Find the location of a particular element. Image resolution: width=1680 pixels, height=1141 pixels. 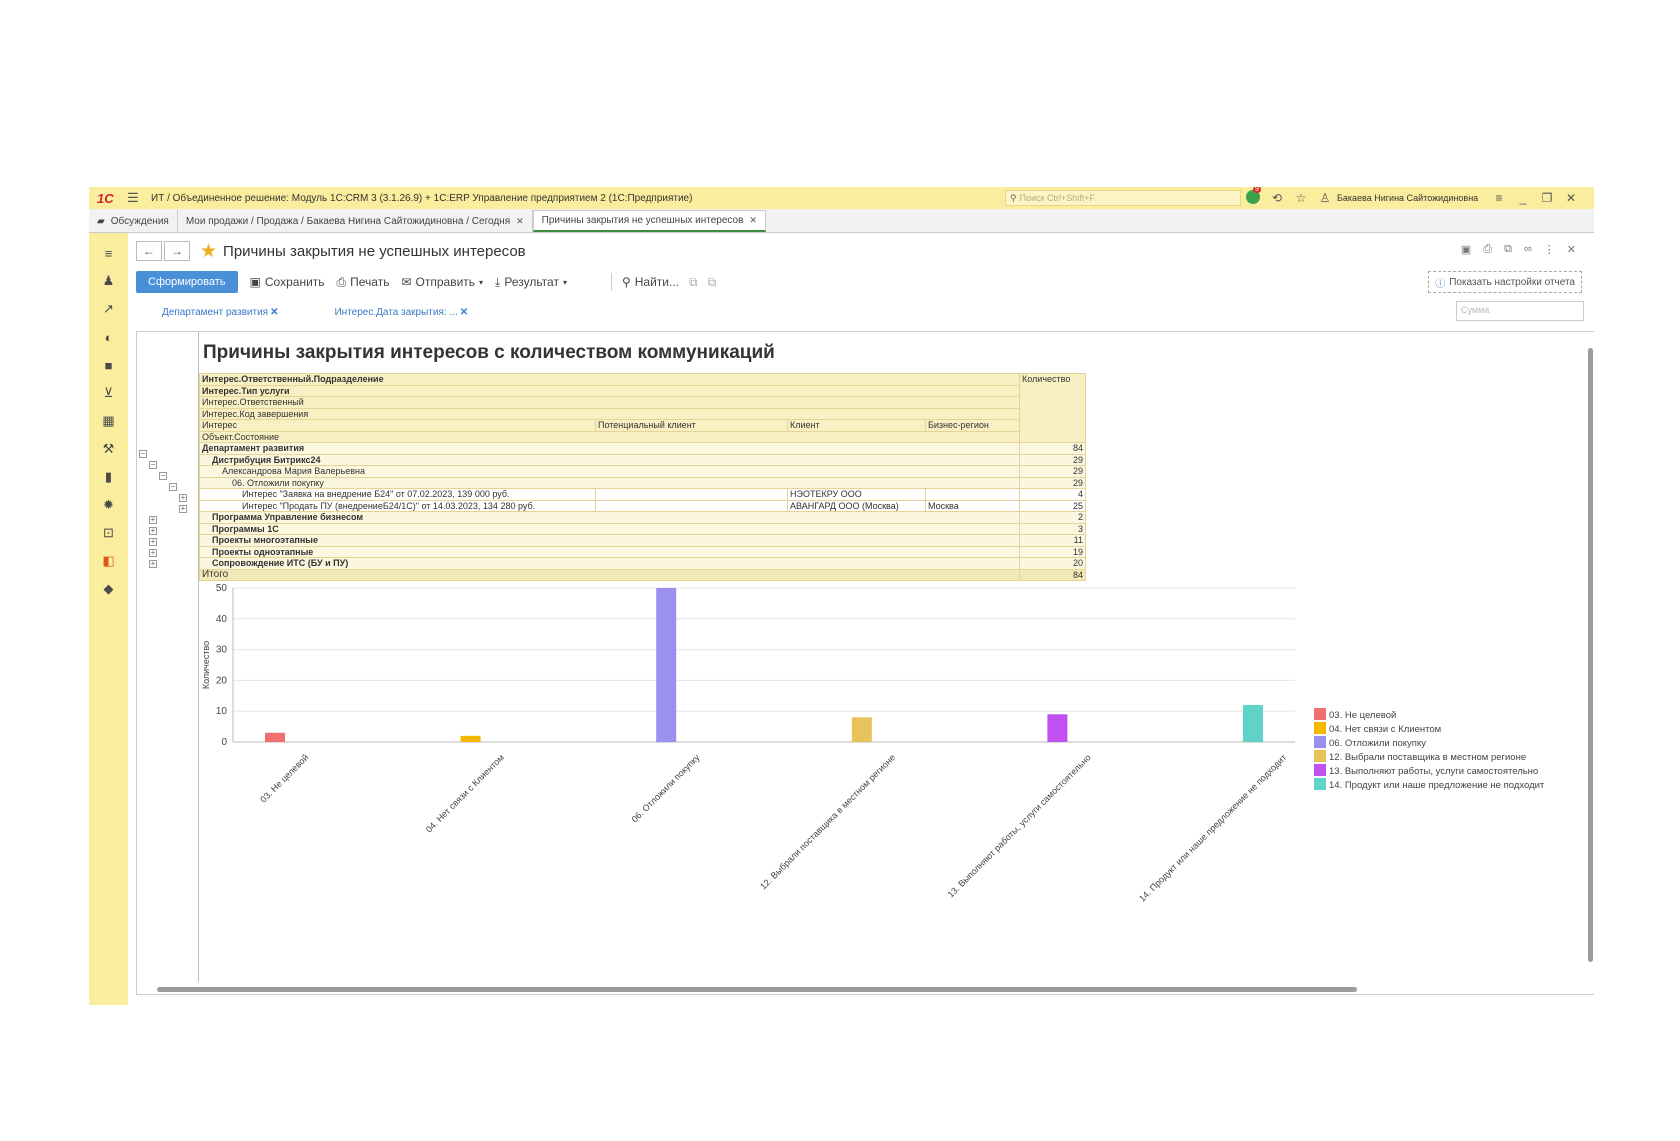

sum-field: Сумма is located at coordinates (1520, 311).